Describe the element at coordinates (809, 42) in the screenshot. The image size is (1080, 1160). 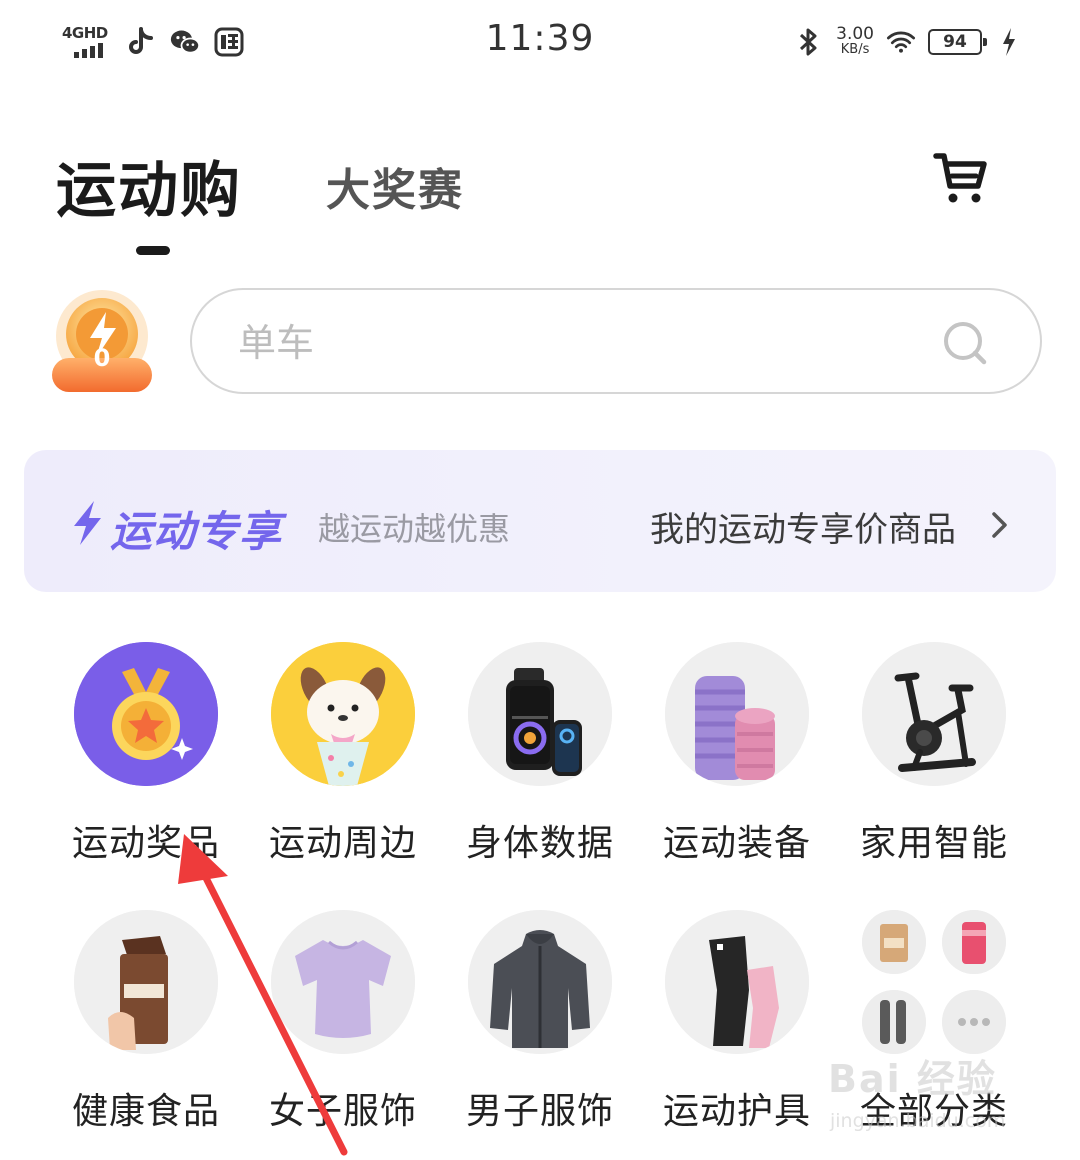
I see `bluetooth-icon` at that location.